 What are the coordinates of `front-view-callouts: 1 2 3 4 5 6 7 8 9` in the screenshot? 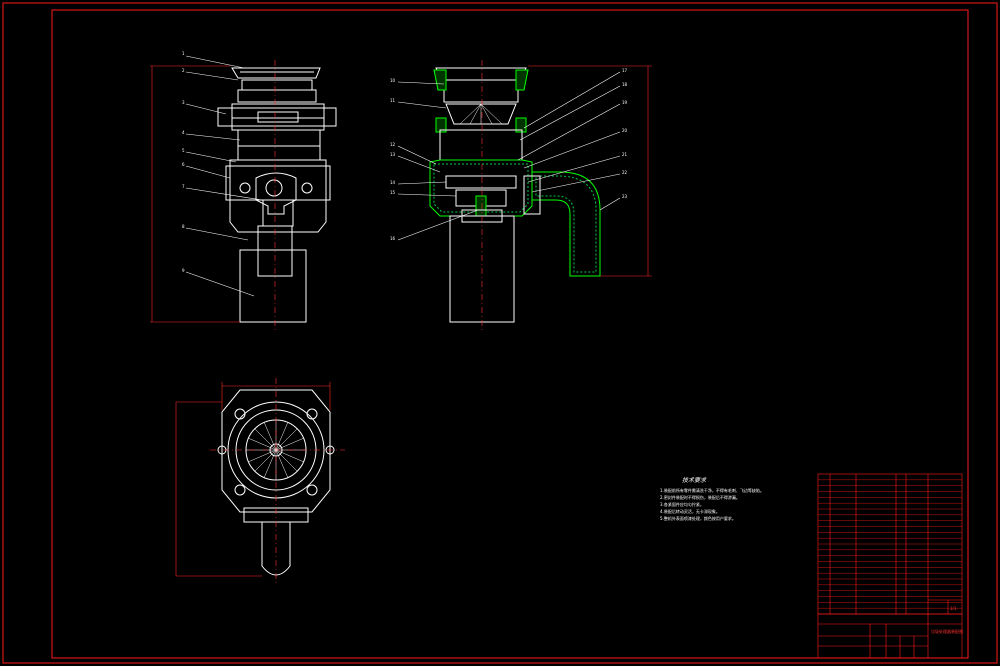 It's located at (183, 162).